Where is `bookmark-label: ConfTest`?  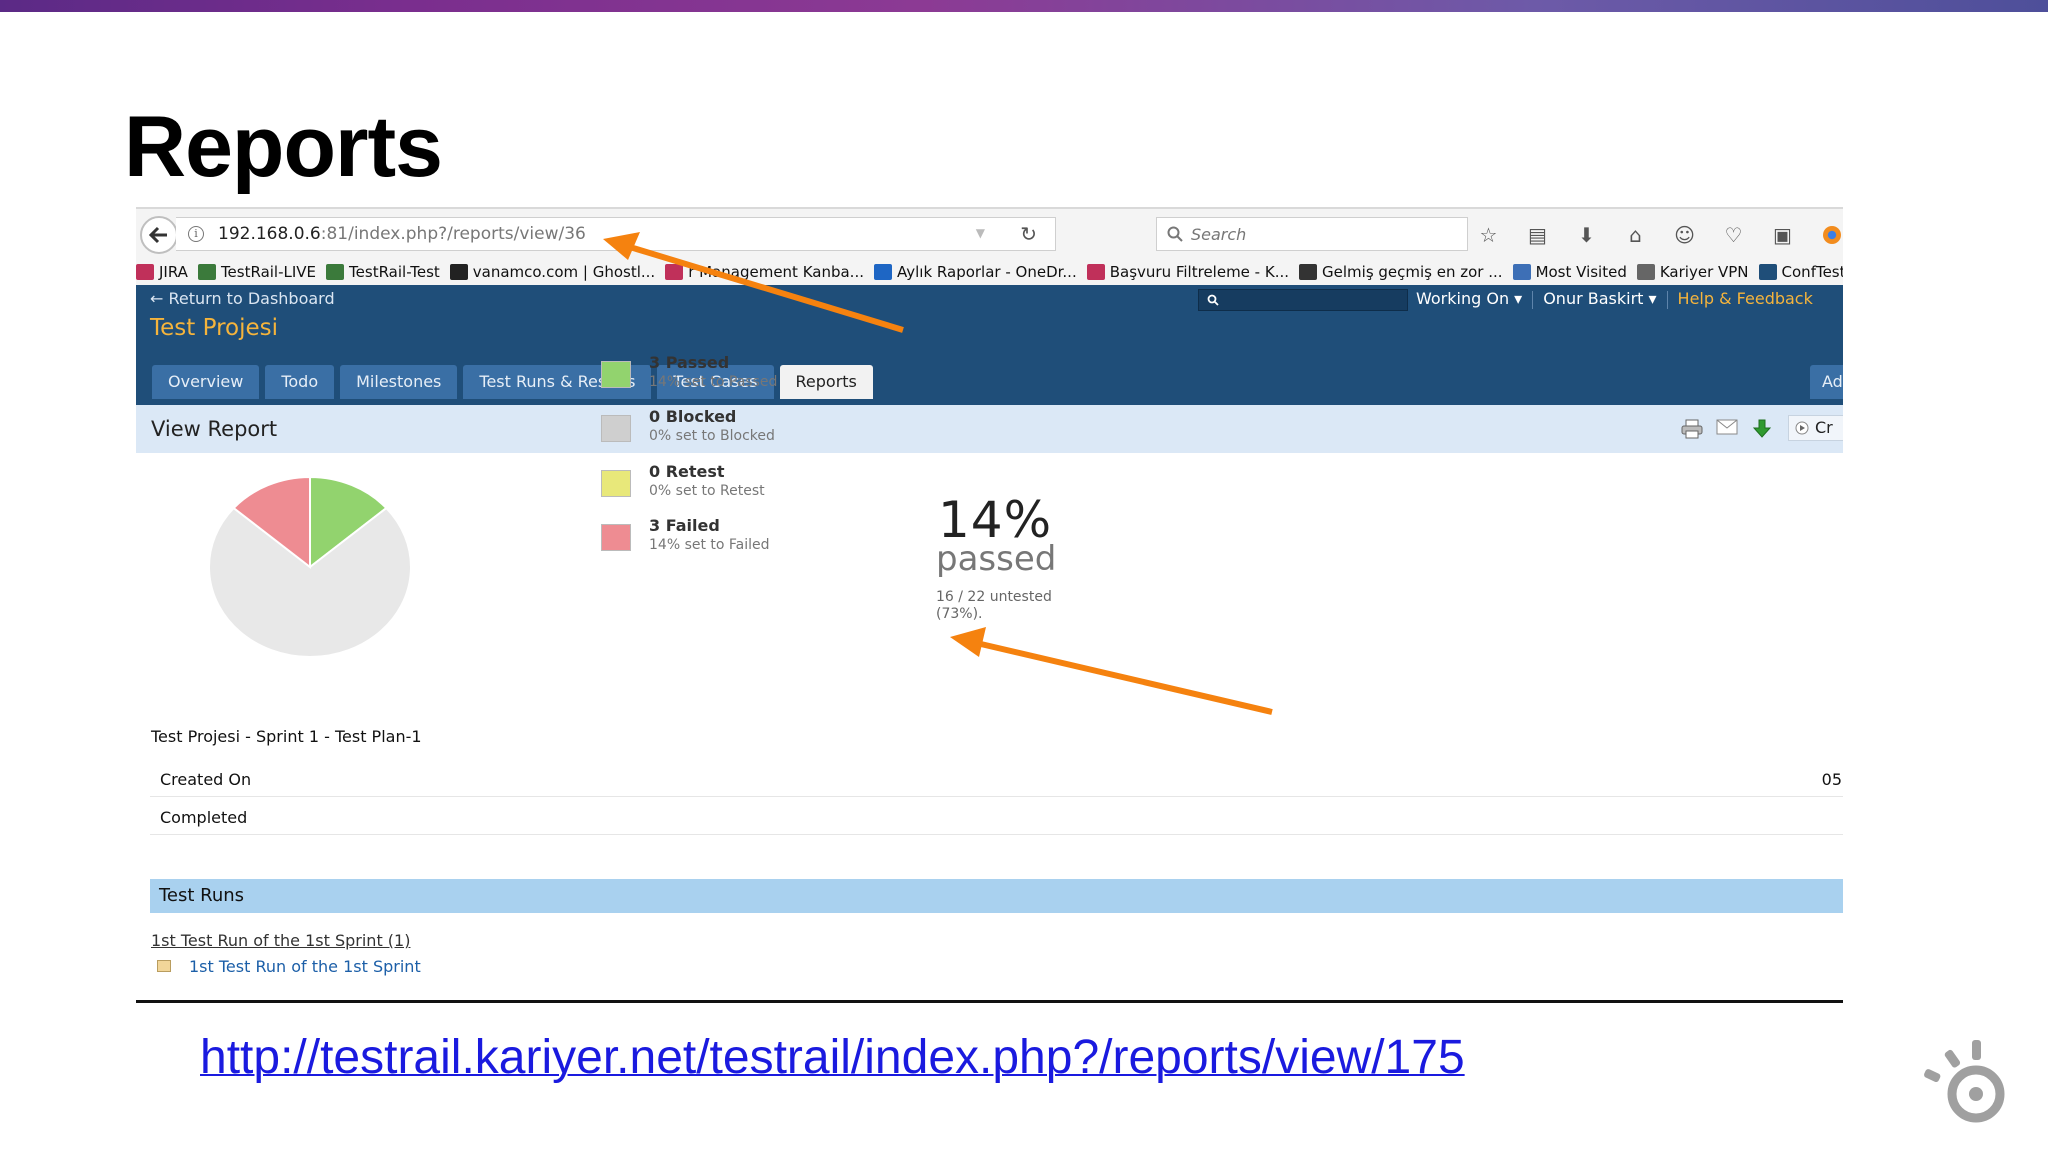 bookmark-label: ConfTest is located at coordinates (1812, 272).